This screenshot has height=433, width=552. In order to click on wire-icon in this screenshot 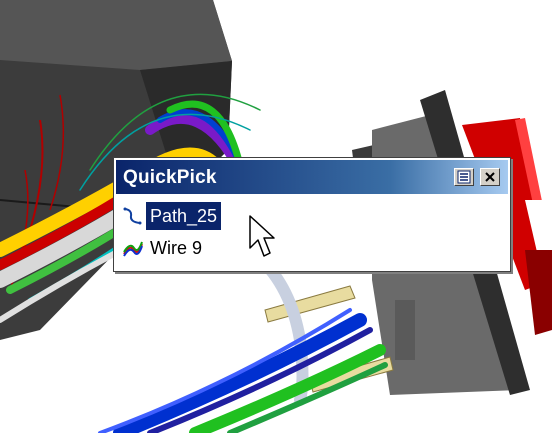, I will do `click(133, 249)`.